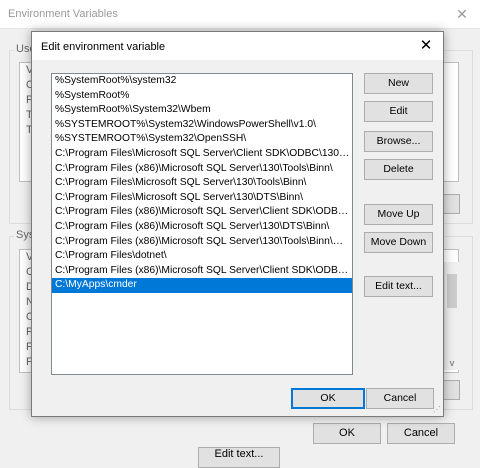 The image size is (480, 468). I want to click on edit-button: Edit, so click(398, 111).